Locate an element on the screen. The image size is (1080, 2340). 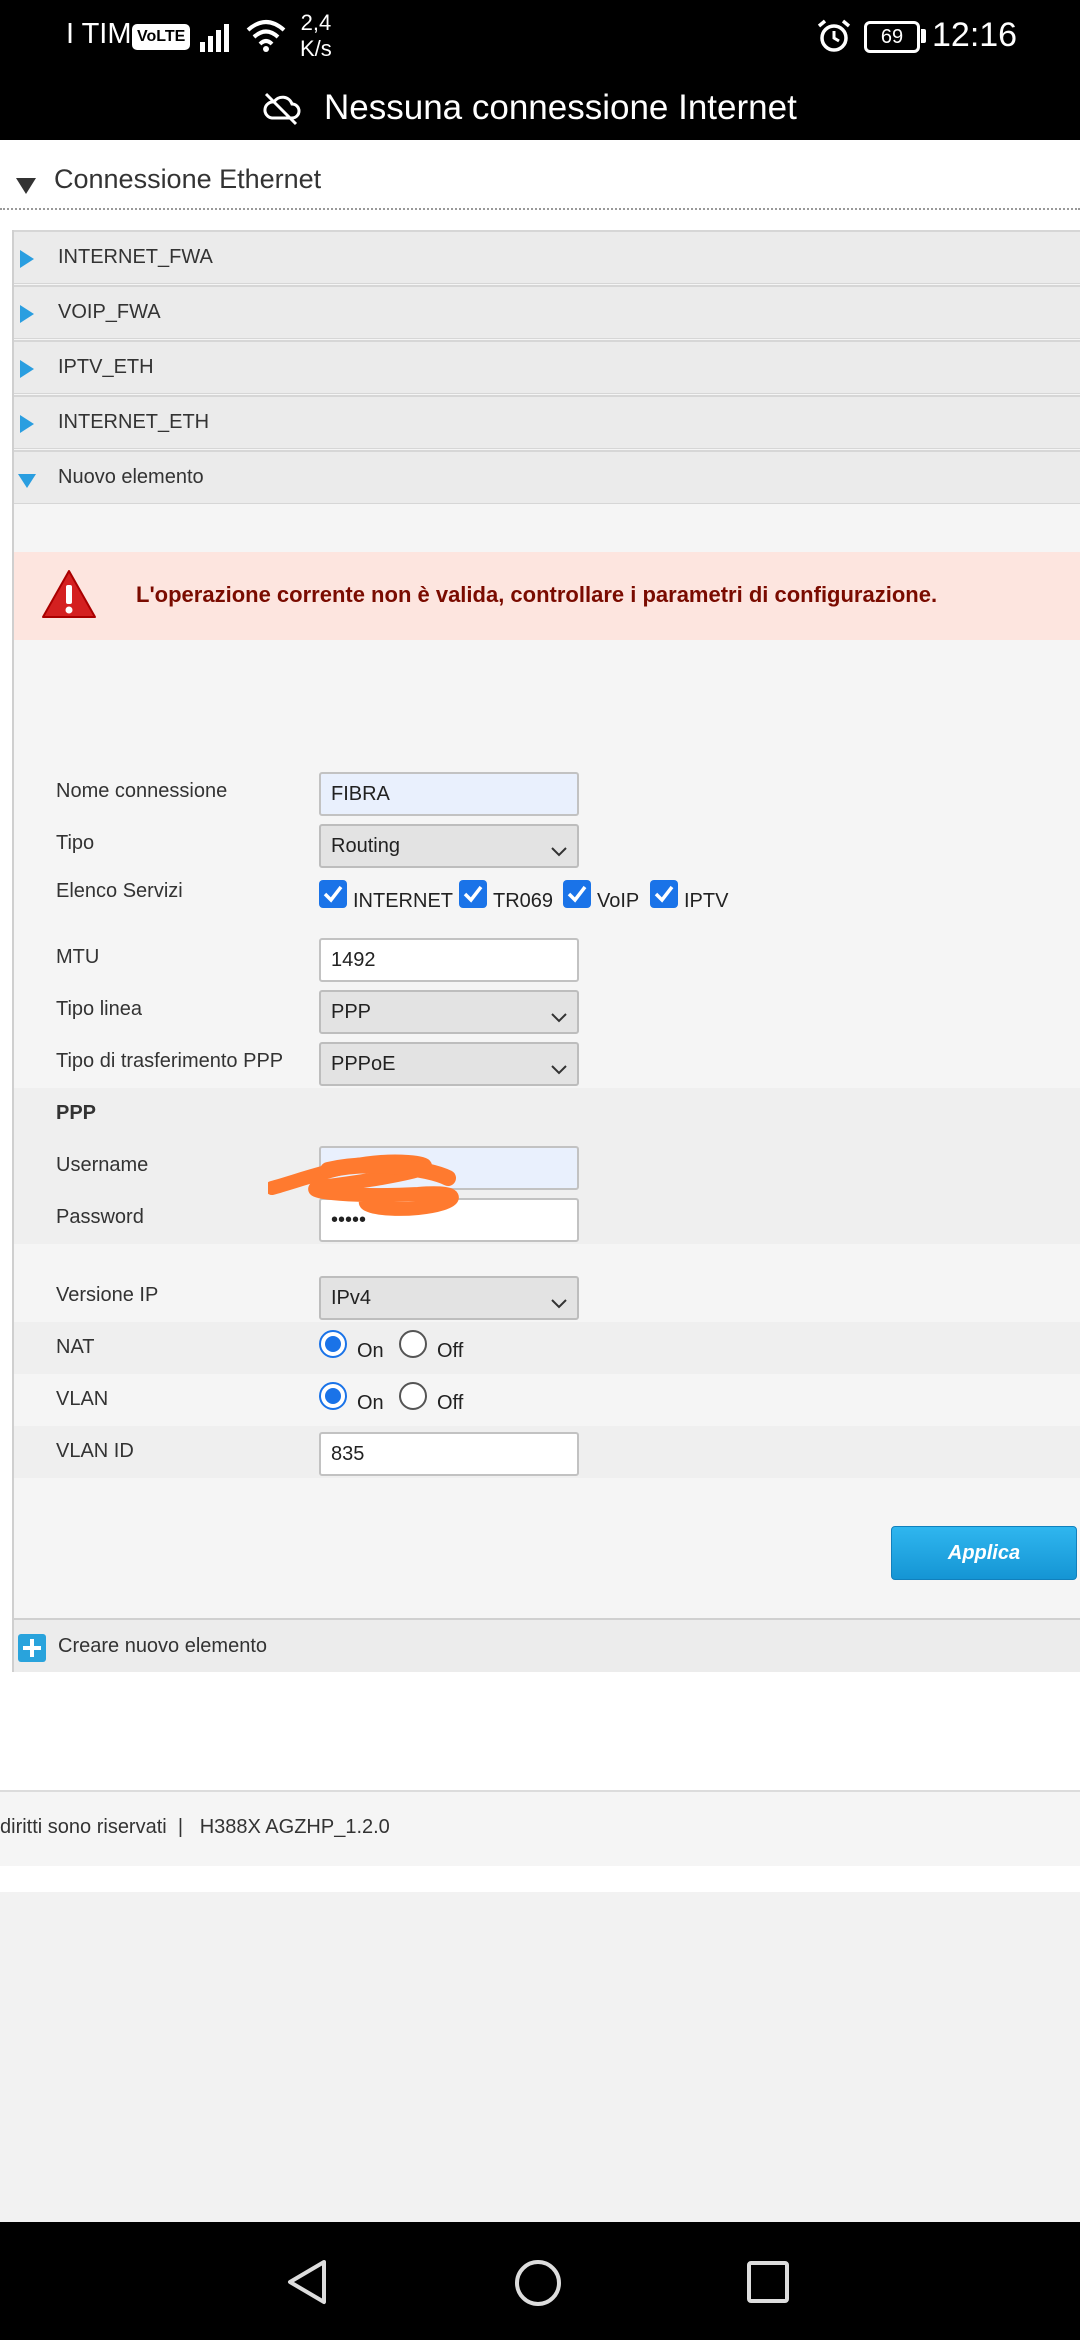
nat-on-label: On is located at coordinates (370, 1351).